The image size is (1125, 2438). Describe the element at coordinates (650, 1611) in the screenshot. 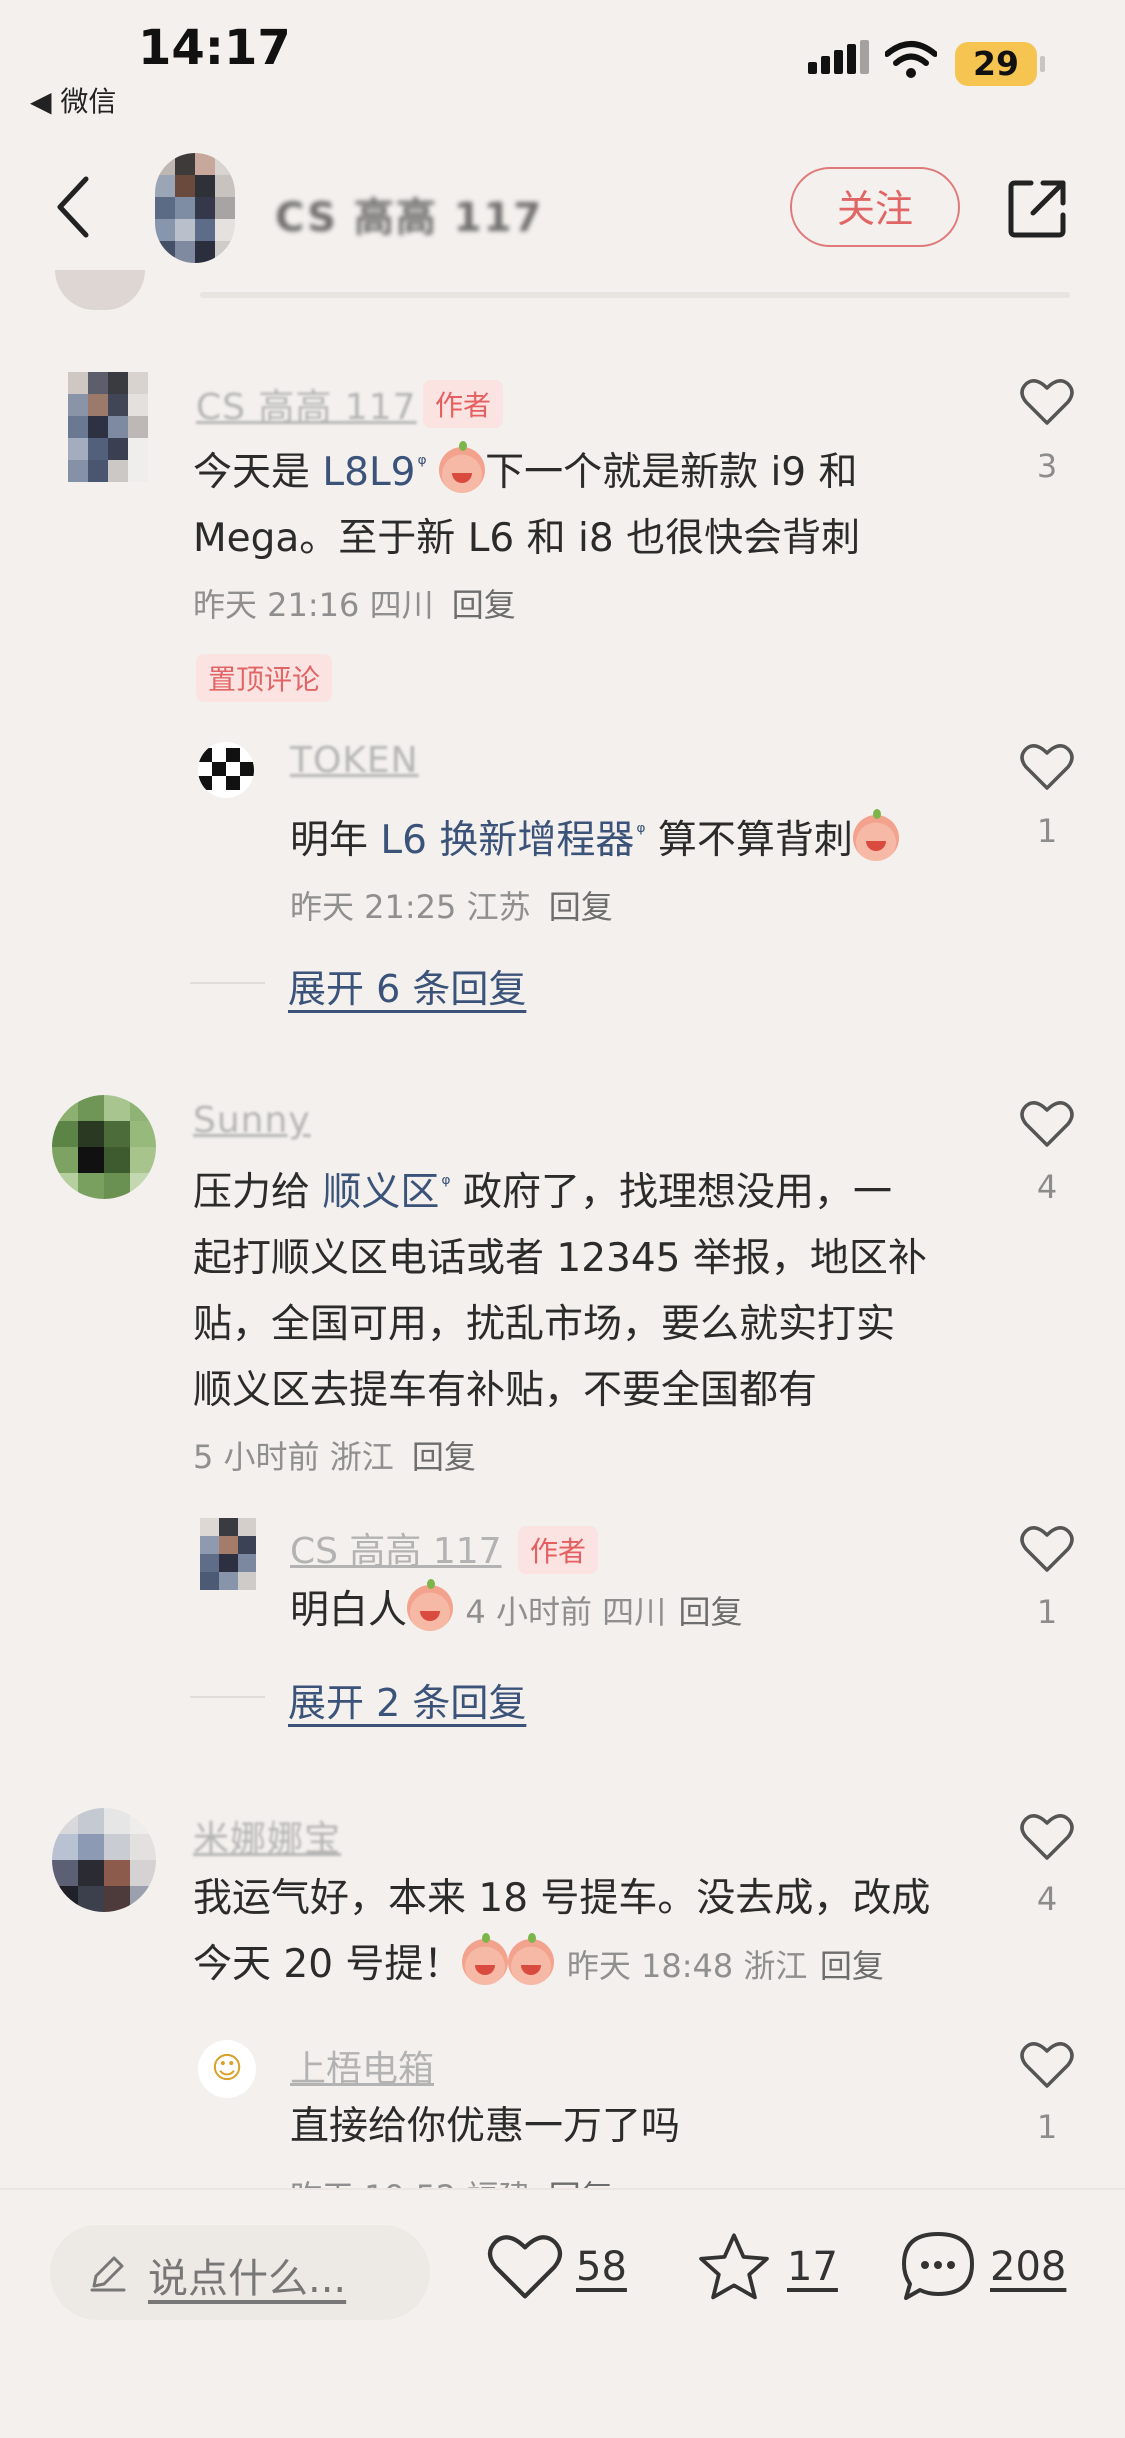

I see `reply-text: 明白人 4 小时前 四川 回复` at that location.